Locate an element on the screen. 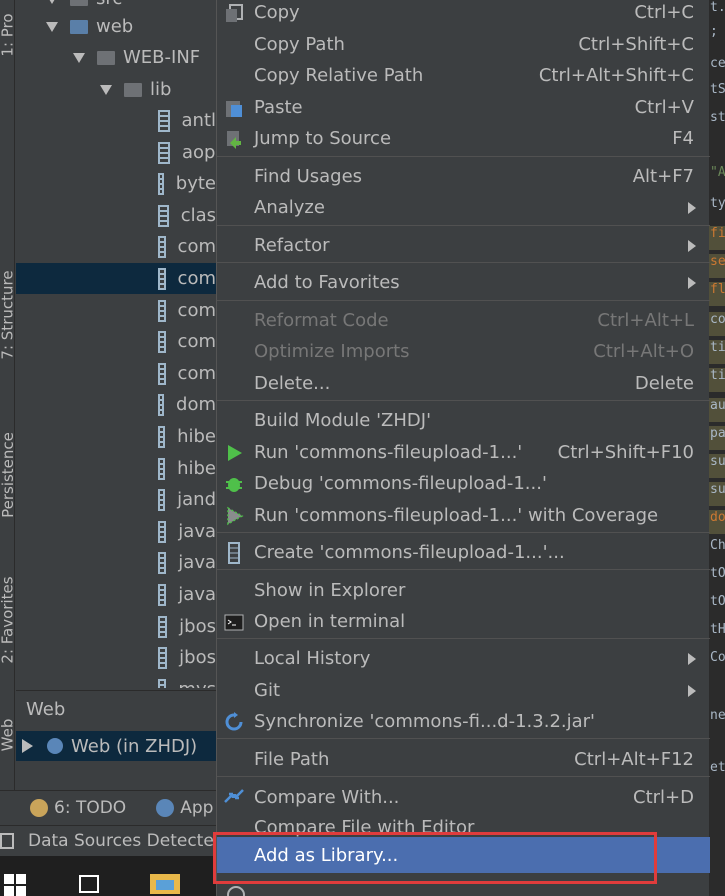 This screenshot has width=725, height=896. tree-row-label: com is located at coordinates (196, 310).